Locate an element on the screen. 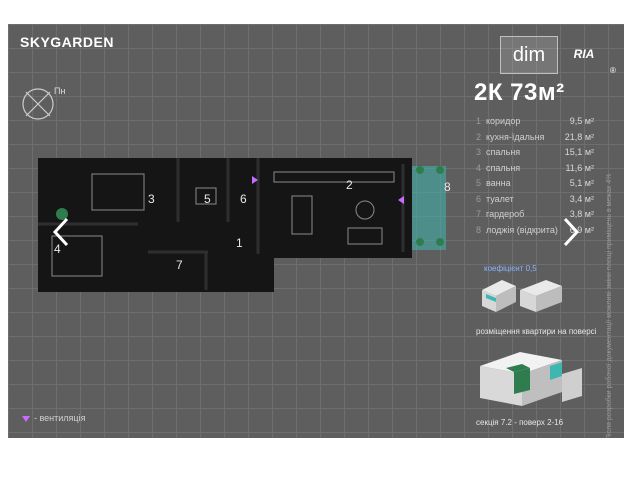  building-section-diagram is located at coordinates (531, 379).